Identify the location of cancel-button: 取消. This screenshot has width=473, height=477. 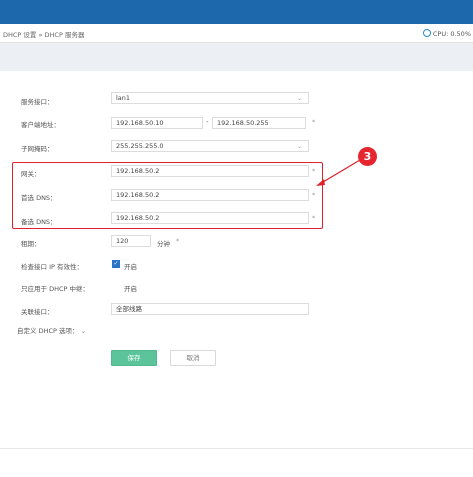
(193, 358).